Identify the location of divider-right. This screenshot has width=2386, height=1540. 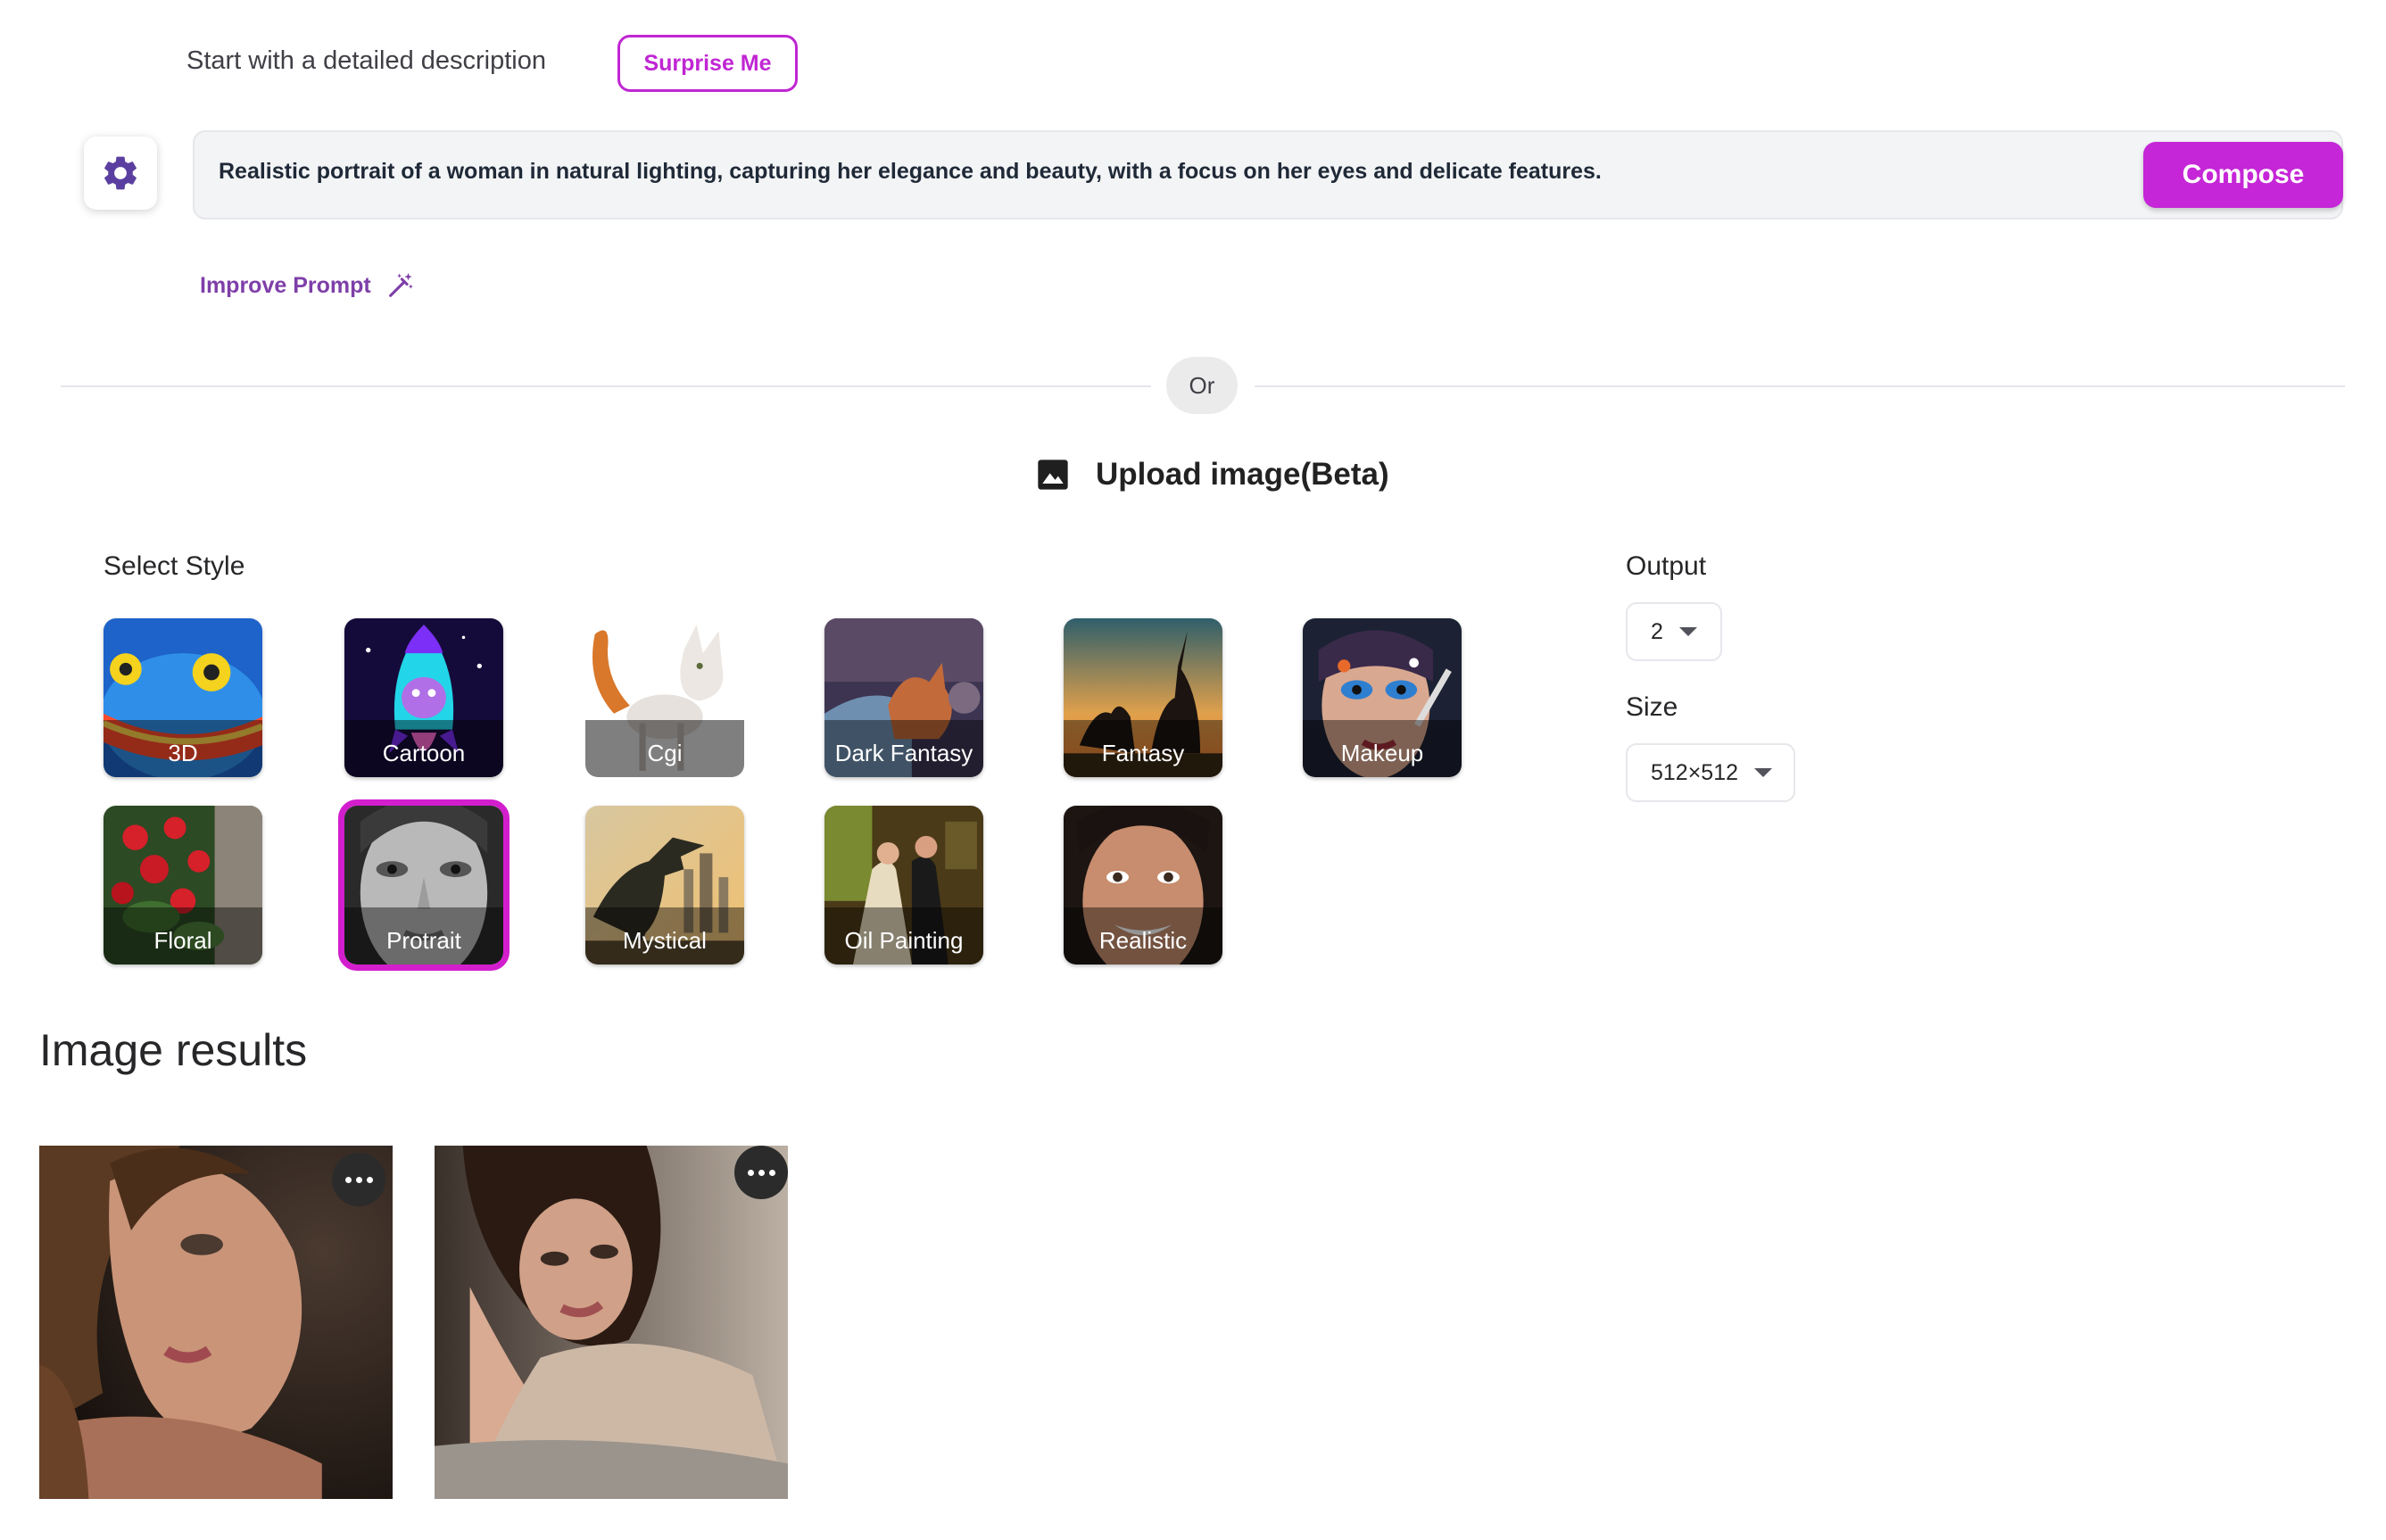
(1800, 386).